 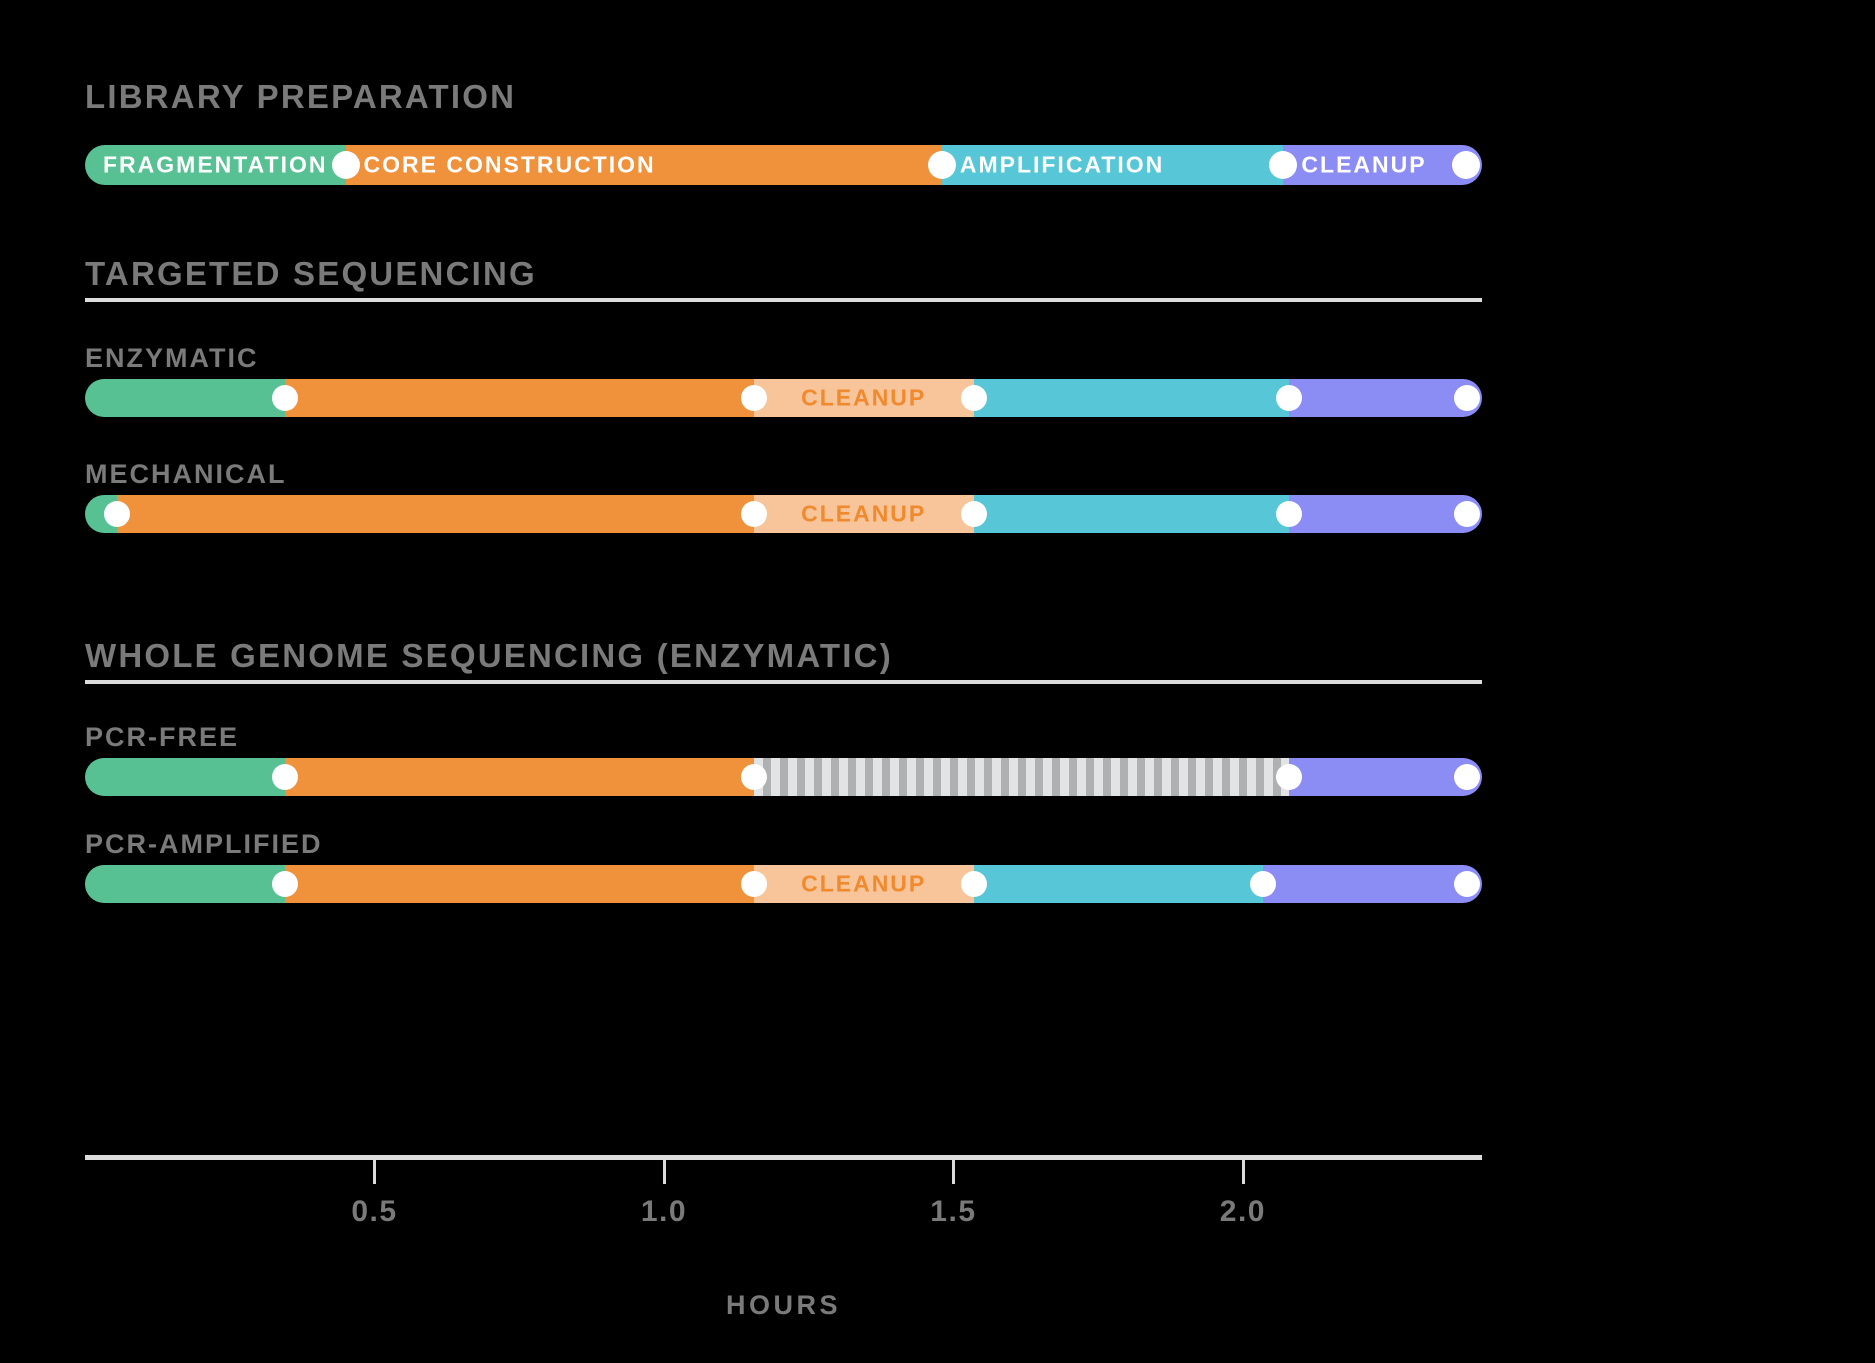 I want to click on segment-hatched, so click(x=1021, y=777).